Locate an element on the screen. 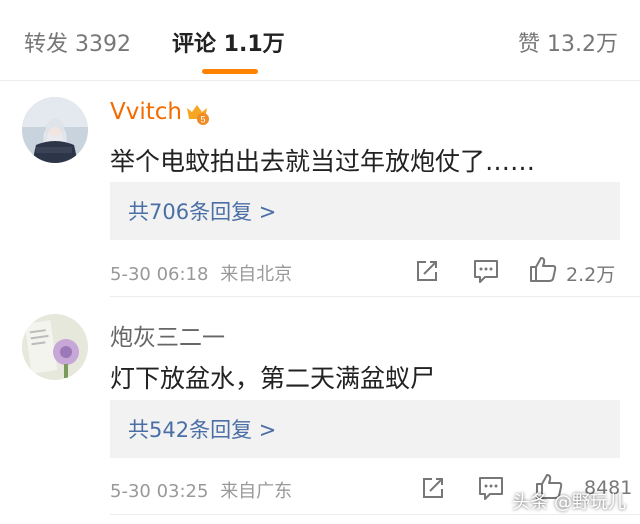  tab-comments: 评论 1.1万 is located at coordinates (228, 42).